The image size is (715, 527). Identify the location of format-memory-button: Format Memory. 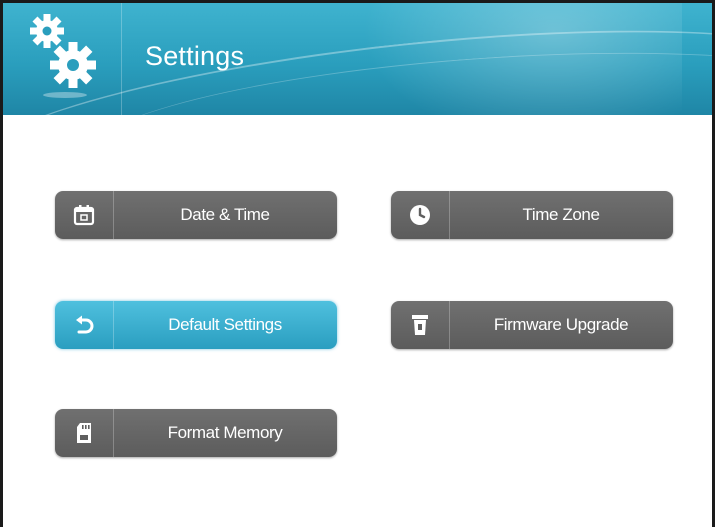
(196, 433).